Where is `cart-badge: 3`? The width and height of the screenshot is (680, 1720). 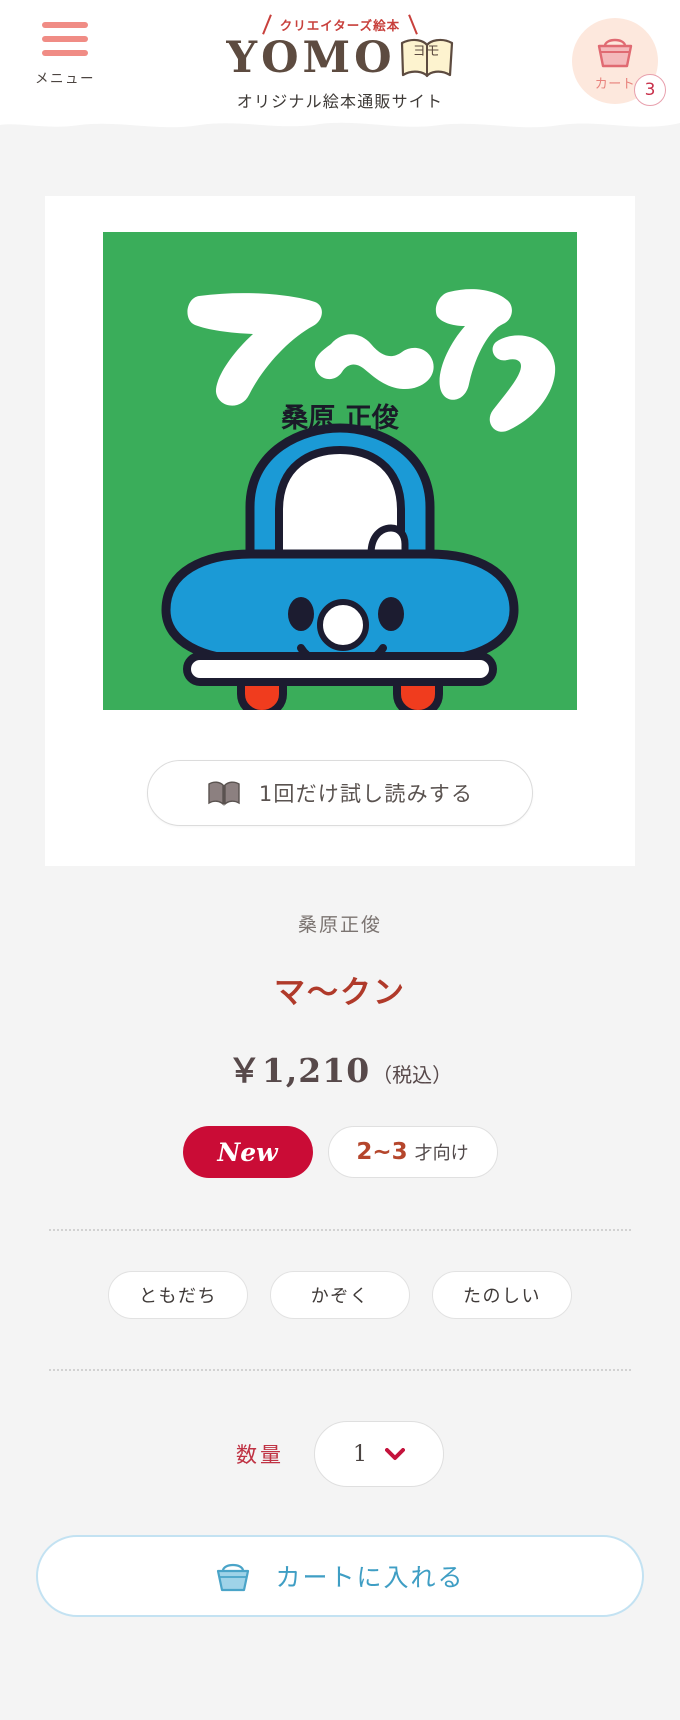
cart-badge: 3 is located at coordinates (650, 90).